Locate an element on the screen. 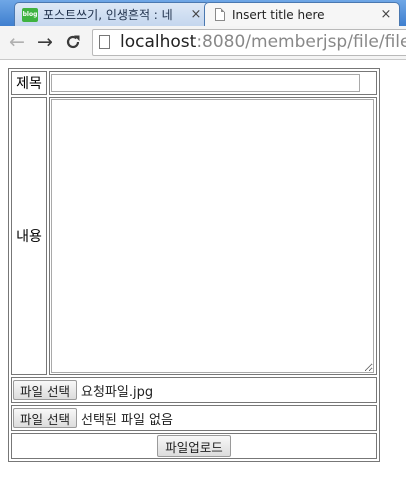 The width and height of the screenshot is (406, 484). title-label: 제목 is located at coordinates (29, 83).